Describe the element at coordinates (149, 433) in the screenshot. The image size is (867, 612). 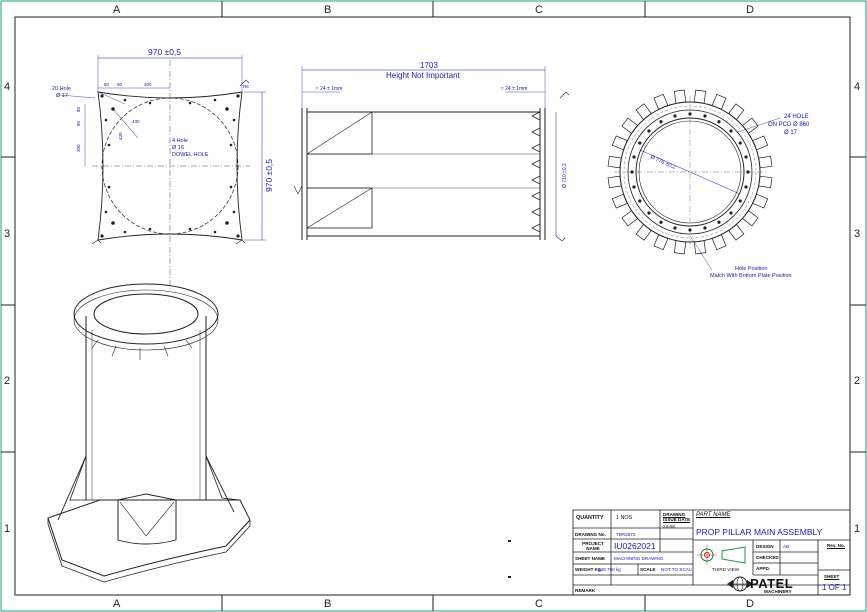
I see `isometric-assembly-view` at that location.